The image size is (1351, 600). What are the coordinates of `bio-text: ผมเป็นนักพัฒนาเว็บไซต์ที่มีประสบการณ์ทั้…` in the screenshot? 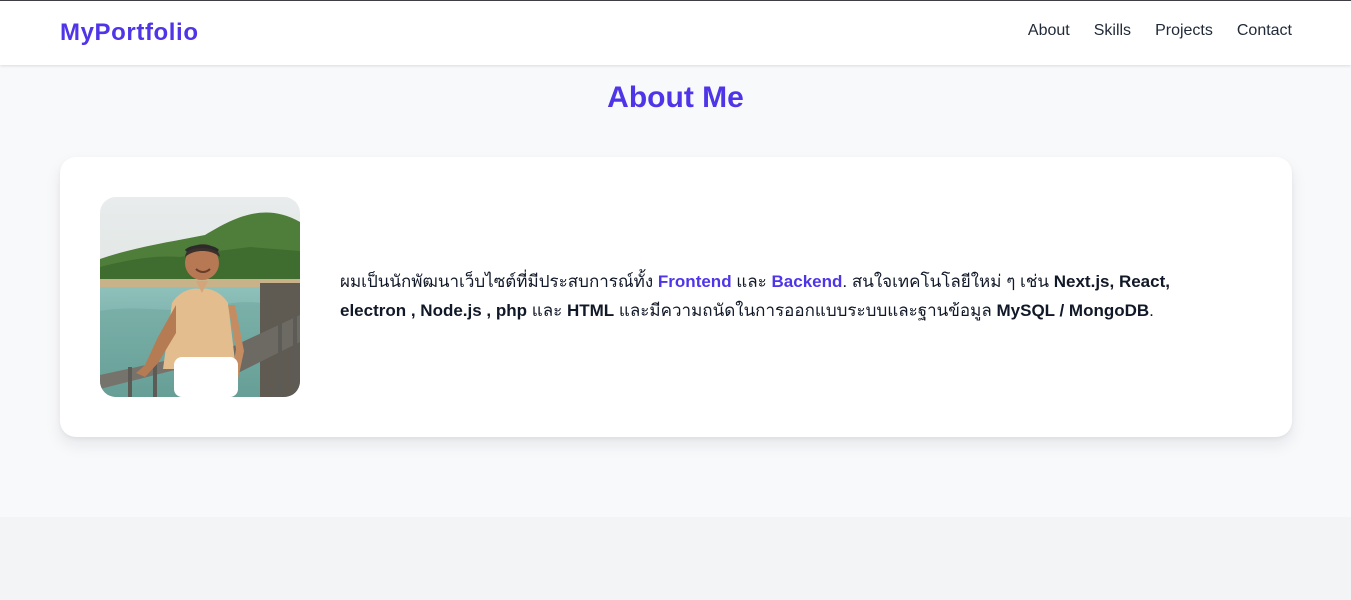 It's located at (780, 296).